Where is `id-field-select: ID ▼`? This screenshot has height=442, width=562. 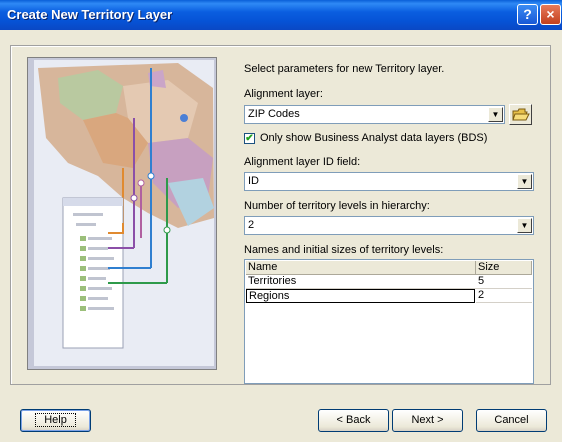 id-field-select: ID ▼ is located at coordinates (389, 181).